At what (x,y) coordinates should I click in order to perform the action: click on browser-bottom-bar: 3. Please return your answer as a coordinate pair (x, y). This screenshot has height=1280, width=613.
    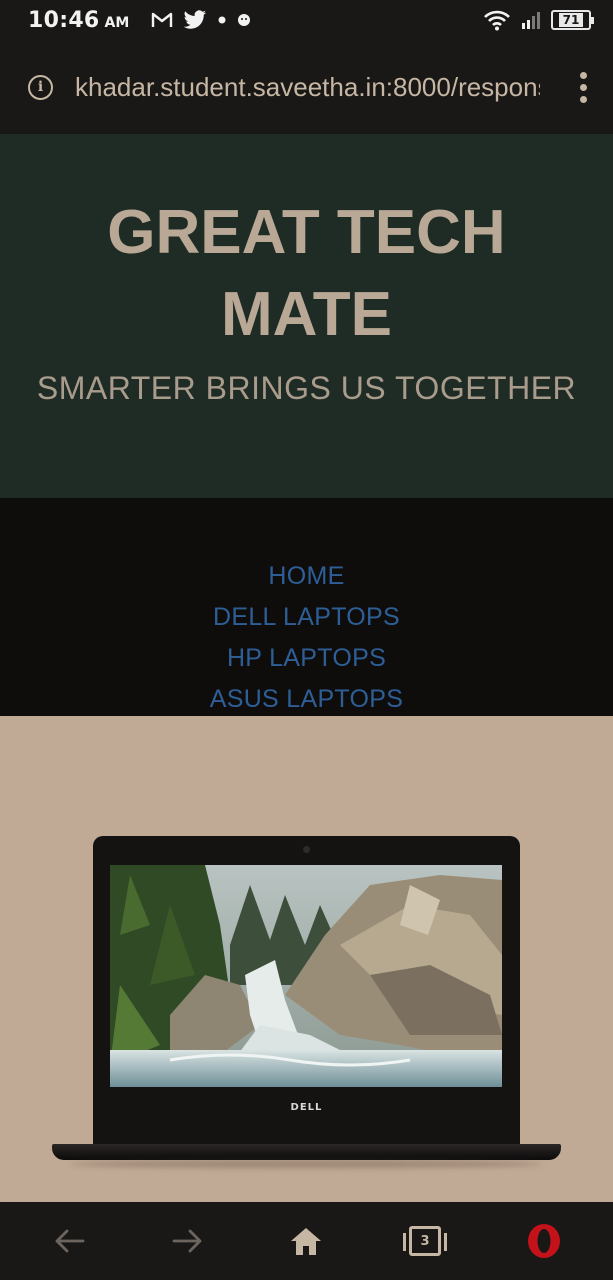
    Looking at the image, I should click on (306, 1241).